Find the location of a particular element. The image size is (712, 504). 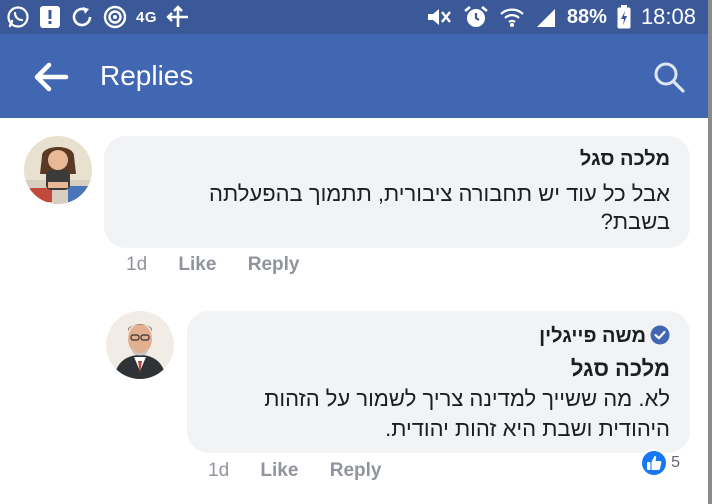

status-bar-right: 88% 18:08 is located at coordinates (560, 17).